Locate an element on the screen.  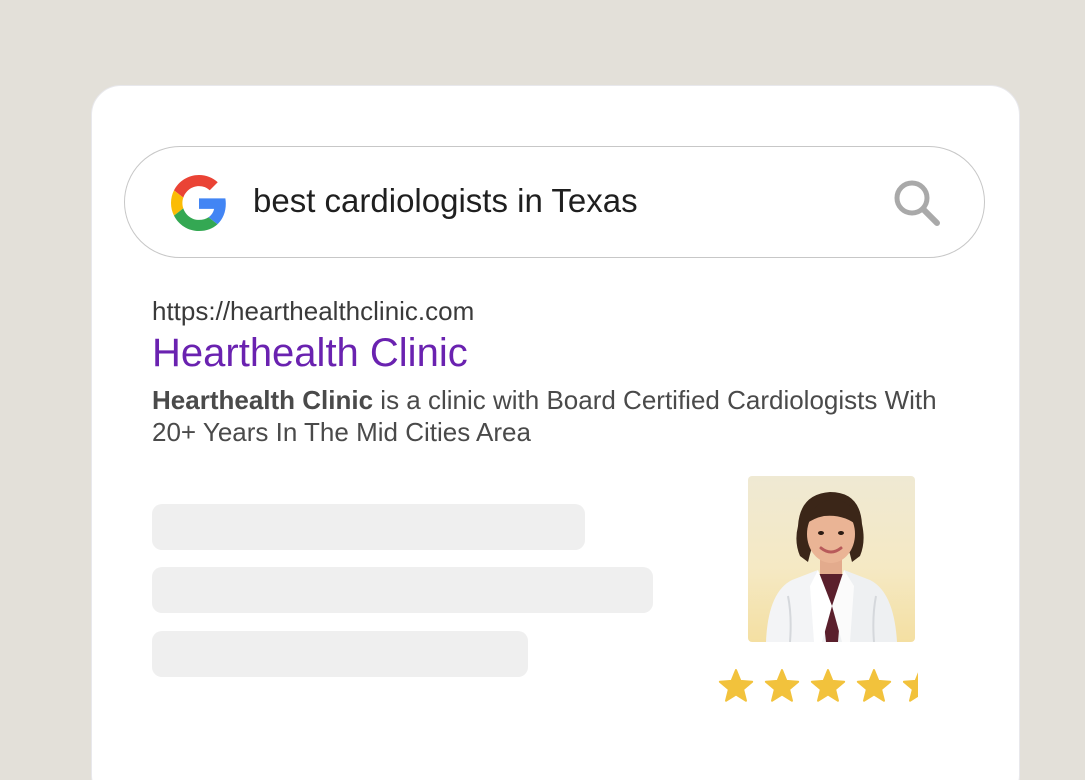
doctor-photo is located at coordinates (831, 559).